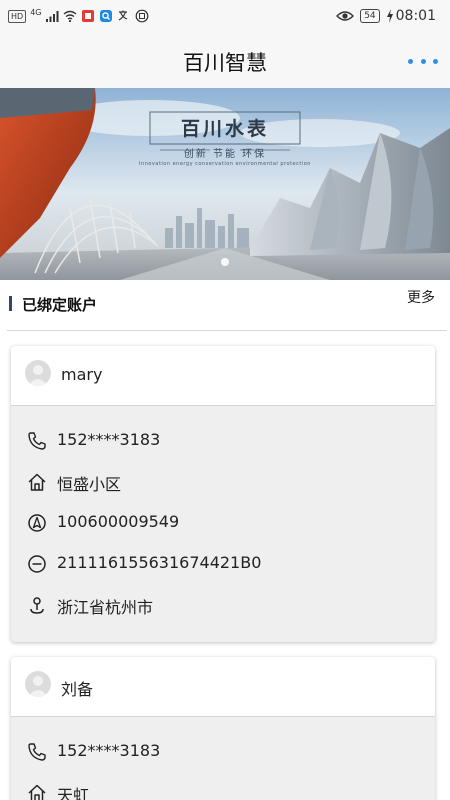 This screenshot has width=450, height=800. Describe the element at coordinates (345, 16) in the screenshot. I see `eye-icon` at that location.